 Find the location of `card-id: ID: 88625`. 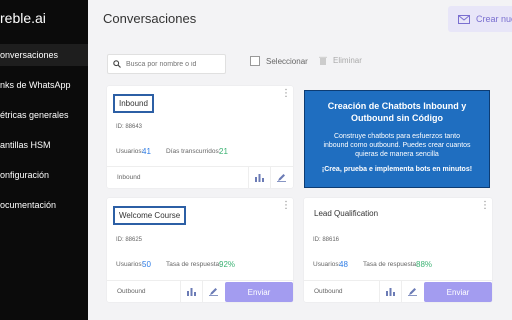

card-id: ID: 88625 is located at coordinates (129, 240).